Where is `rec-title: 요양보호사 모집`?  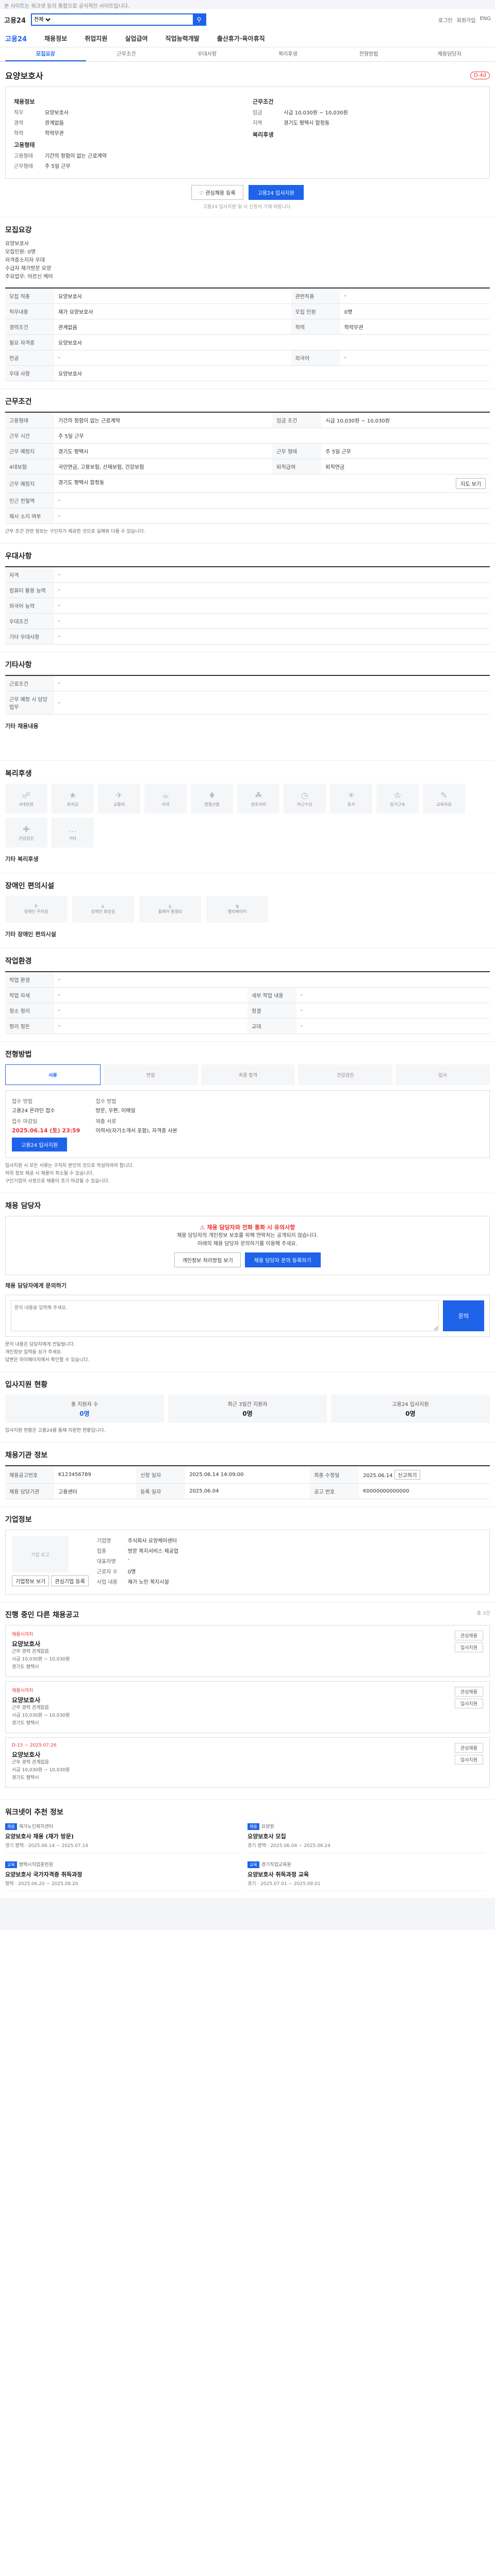 rec-title: 요양보호사 모집 is located at coordinates (366, 1836).